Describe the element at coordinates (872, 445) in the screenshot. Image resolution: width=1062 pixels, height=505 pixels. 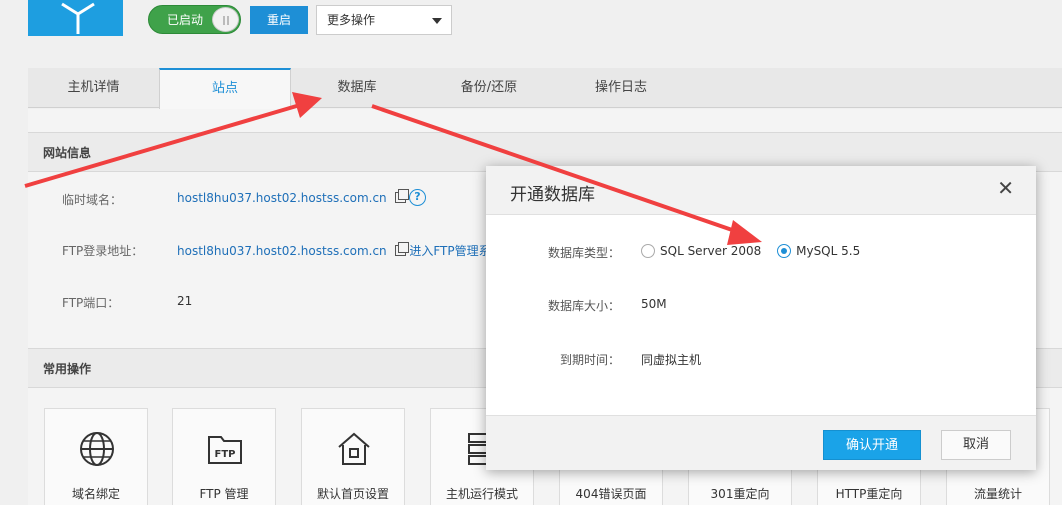
I see `confirm-open-button: 确认开通` at that location.